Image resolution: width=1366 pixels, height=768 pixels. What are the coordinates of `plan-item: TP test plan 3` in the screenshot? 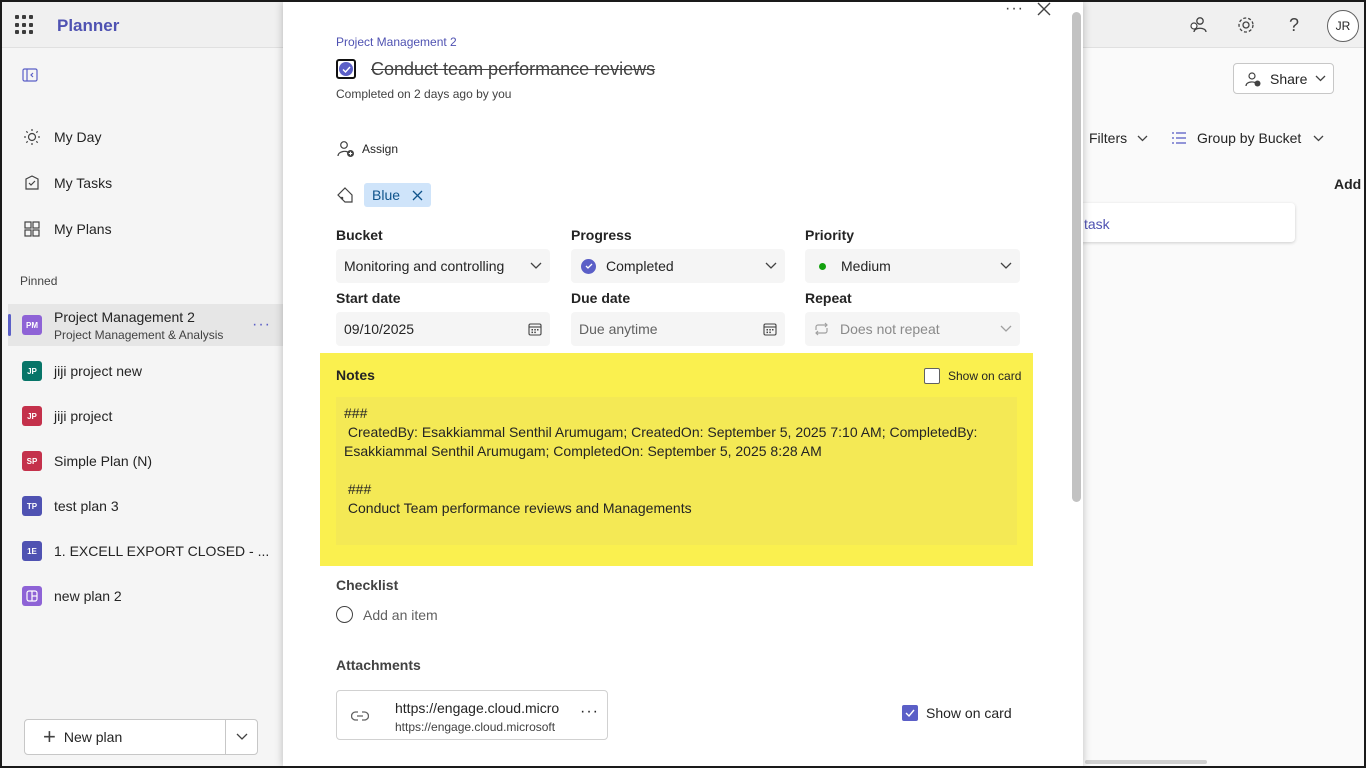 It's located at (145, 506).